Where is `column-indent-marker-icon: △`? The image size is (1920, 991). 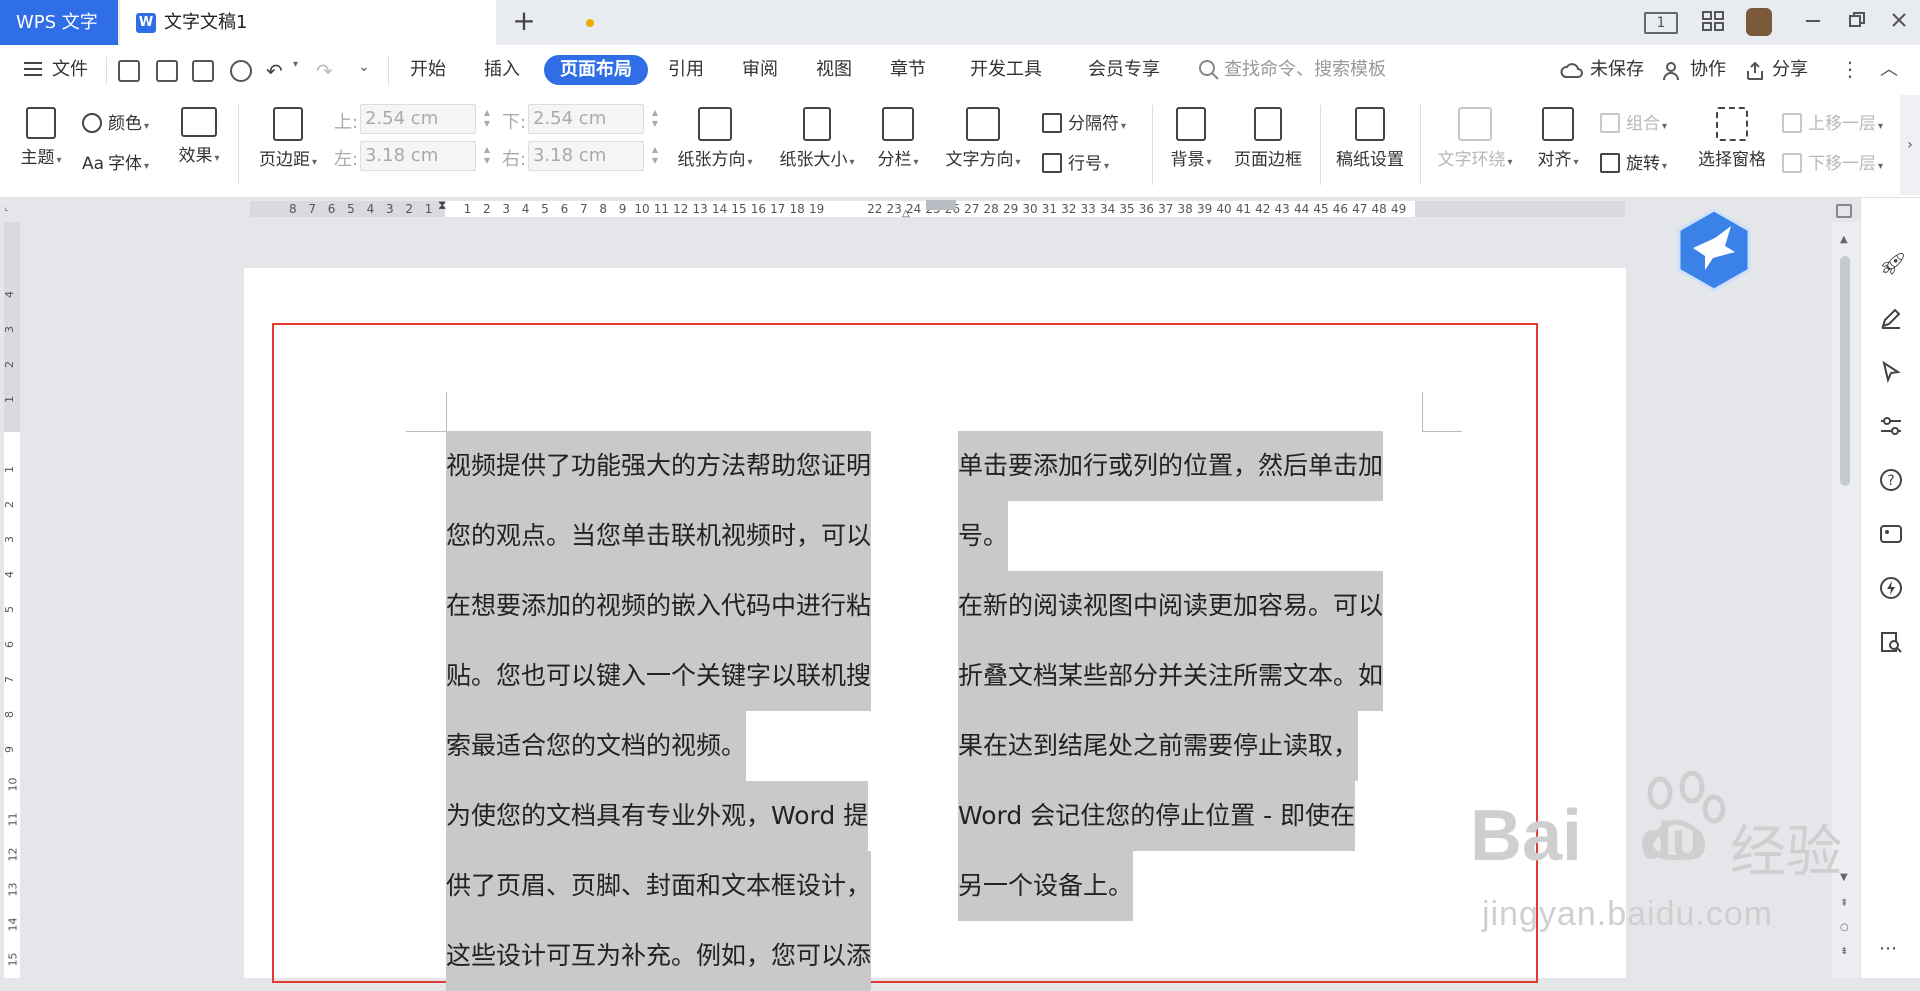 column-indent-marker-icon: △ is located at coordinates (906, 213).